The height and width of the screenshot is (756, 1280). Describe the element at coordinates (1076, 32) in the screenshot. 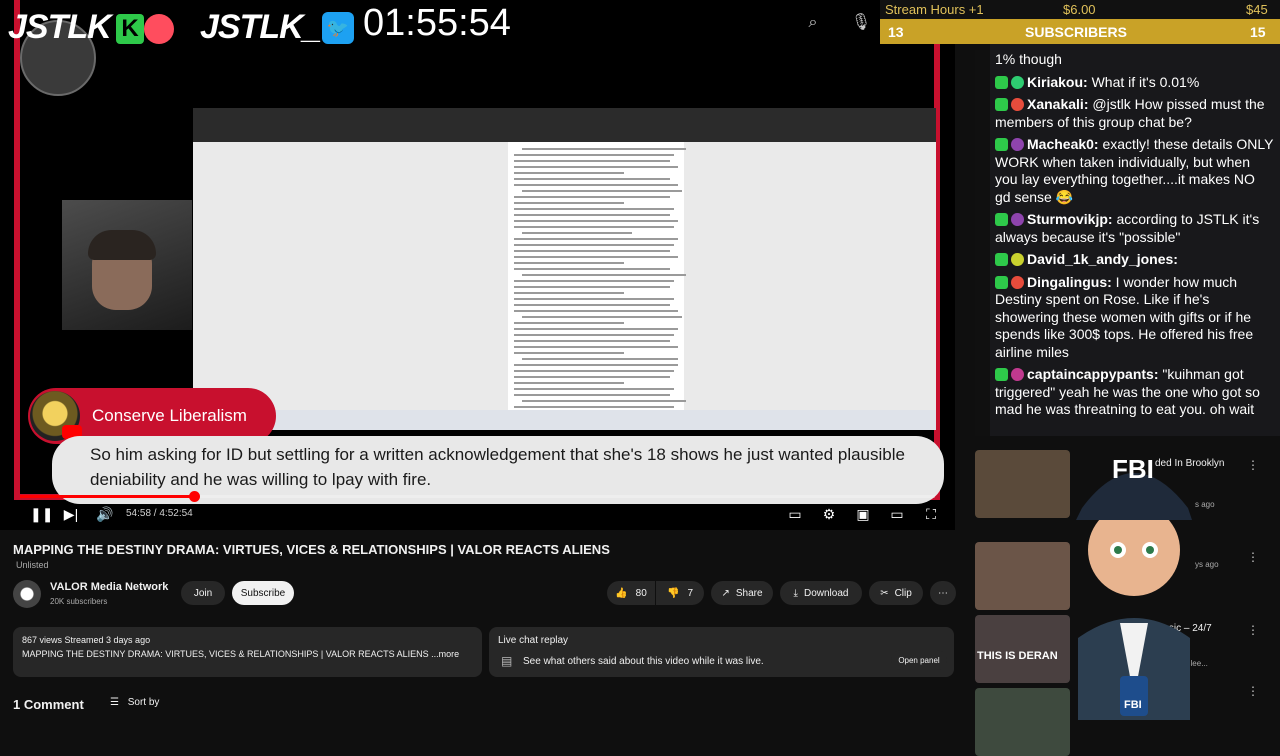

I see `subs-label: SUBSCRIBERS` at that location.